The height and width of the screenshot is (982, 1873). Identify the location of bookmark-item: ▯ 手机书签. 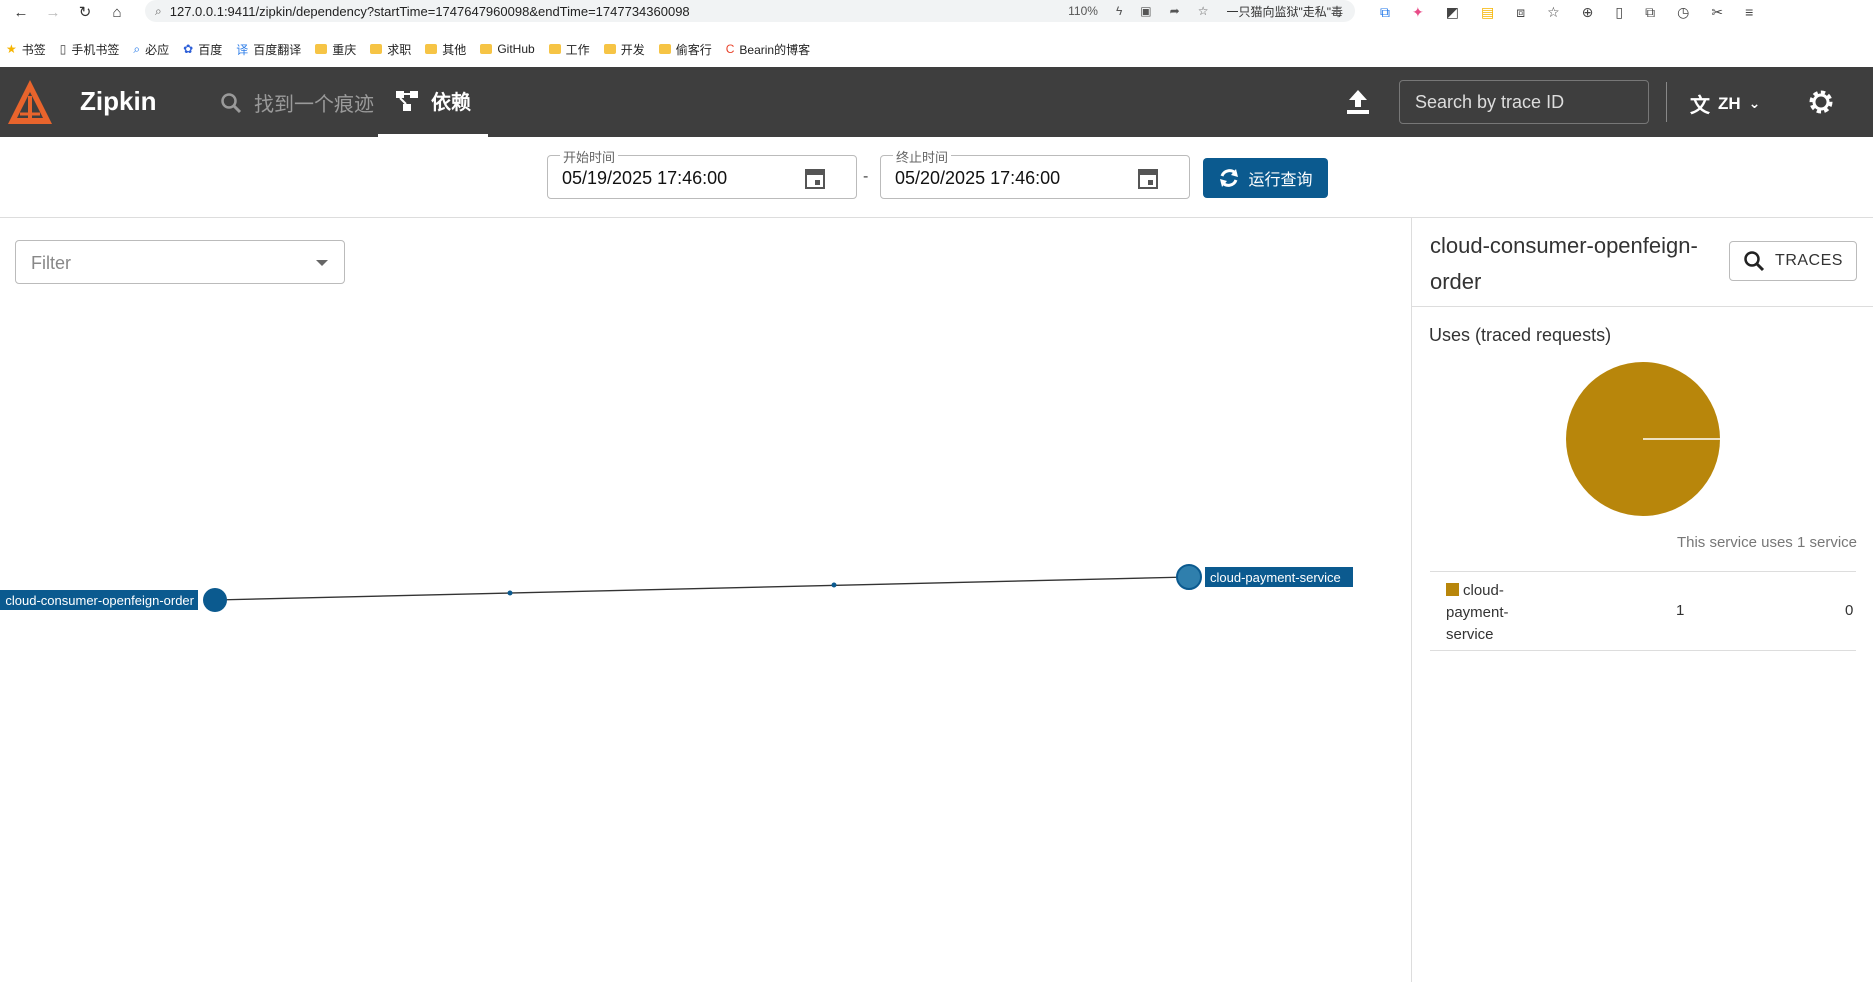
(90, 49).